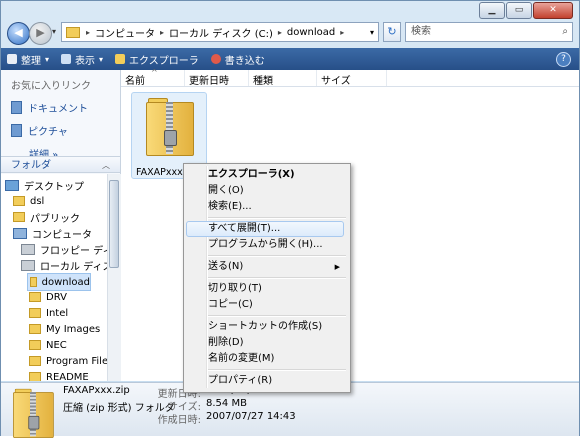 The height and width of the screenshot is (438, 580). What do you see at coordinates (276, 305) in the screenshot?
I see `menu-item-copy: コピー(C)` at bounding box center [276, 305].